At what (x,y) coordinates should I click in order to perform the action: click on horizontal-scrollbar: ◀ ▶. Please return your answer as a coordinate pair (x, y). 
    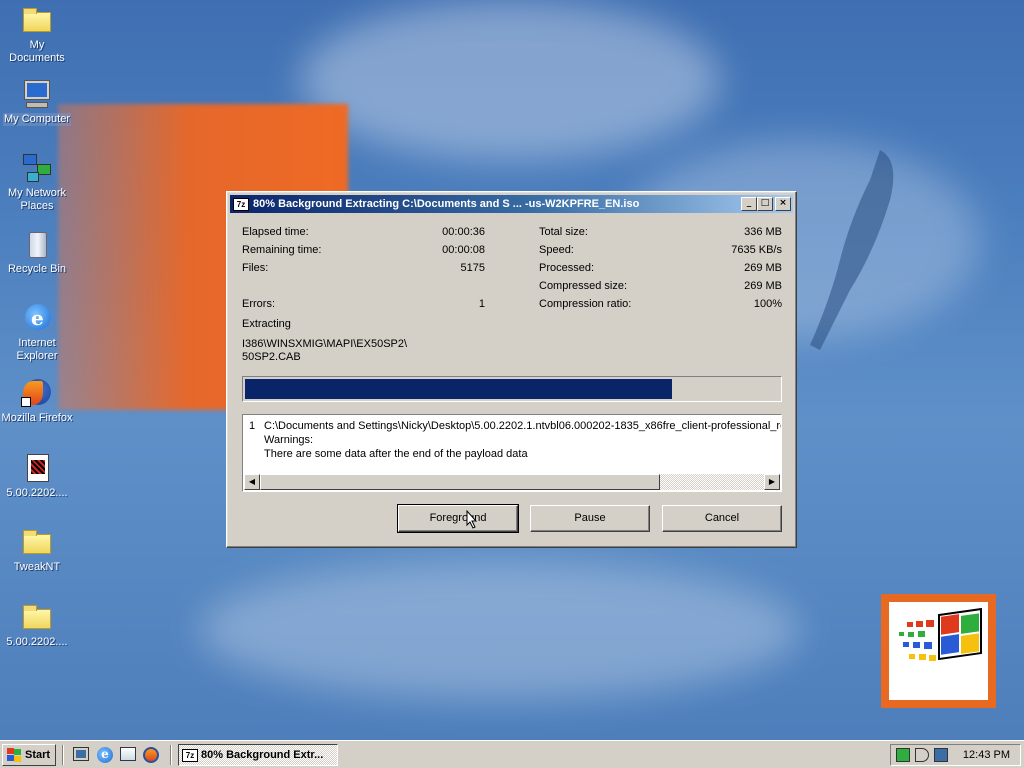
    Looking at the image, I should click on (512, 482).